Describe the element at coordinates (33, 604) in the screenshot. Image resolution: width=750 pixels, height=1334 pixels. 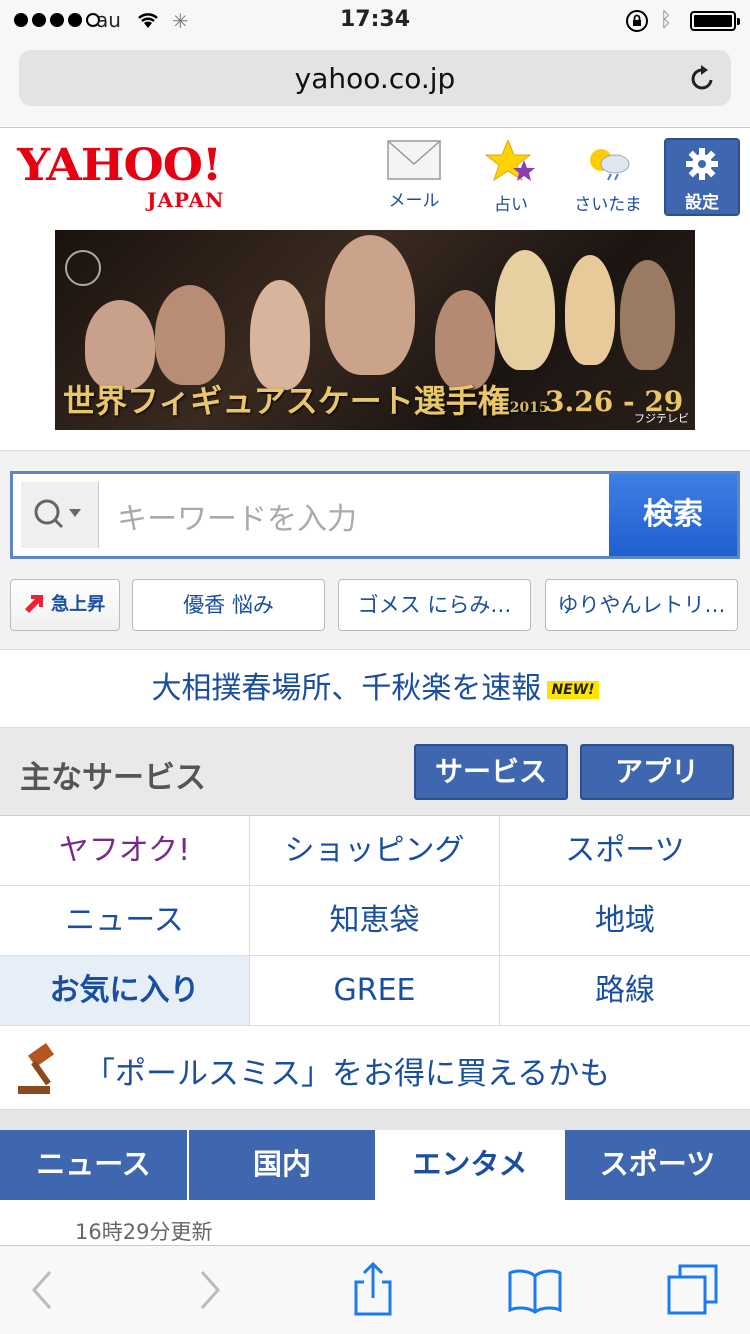
I see `trending-up-arrow-icon` at that location.